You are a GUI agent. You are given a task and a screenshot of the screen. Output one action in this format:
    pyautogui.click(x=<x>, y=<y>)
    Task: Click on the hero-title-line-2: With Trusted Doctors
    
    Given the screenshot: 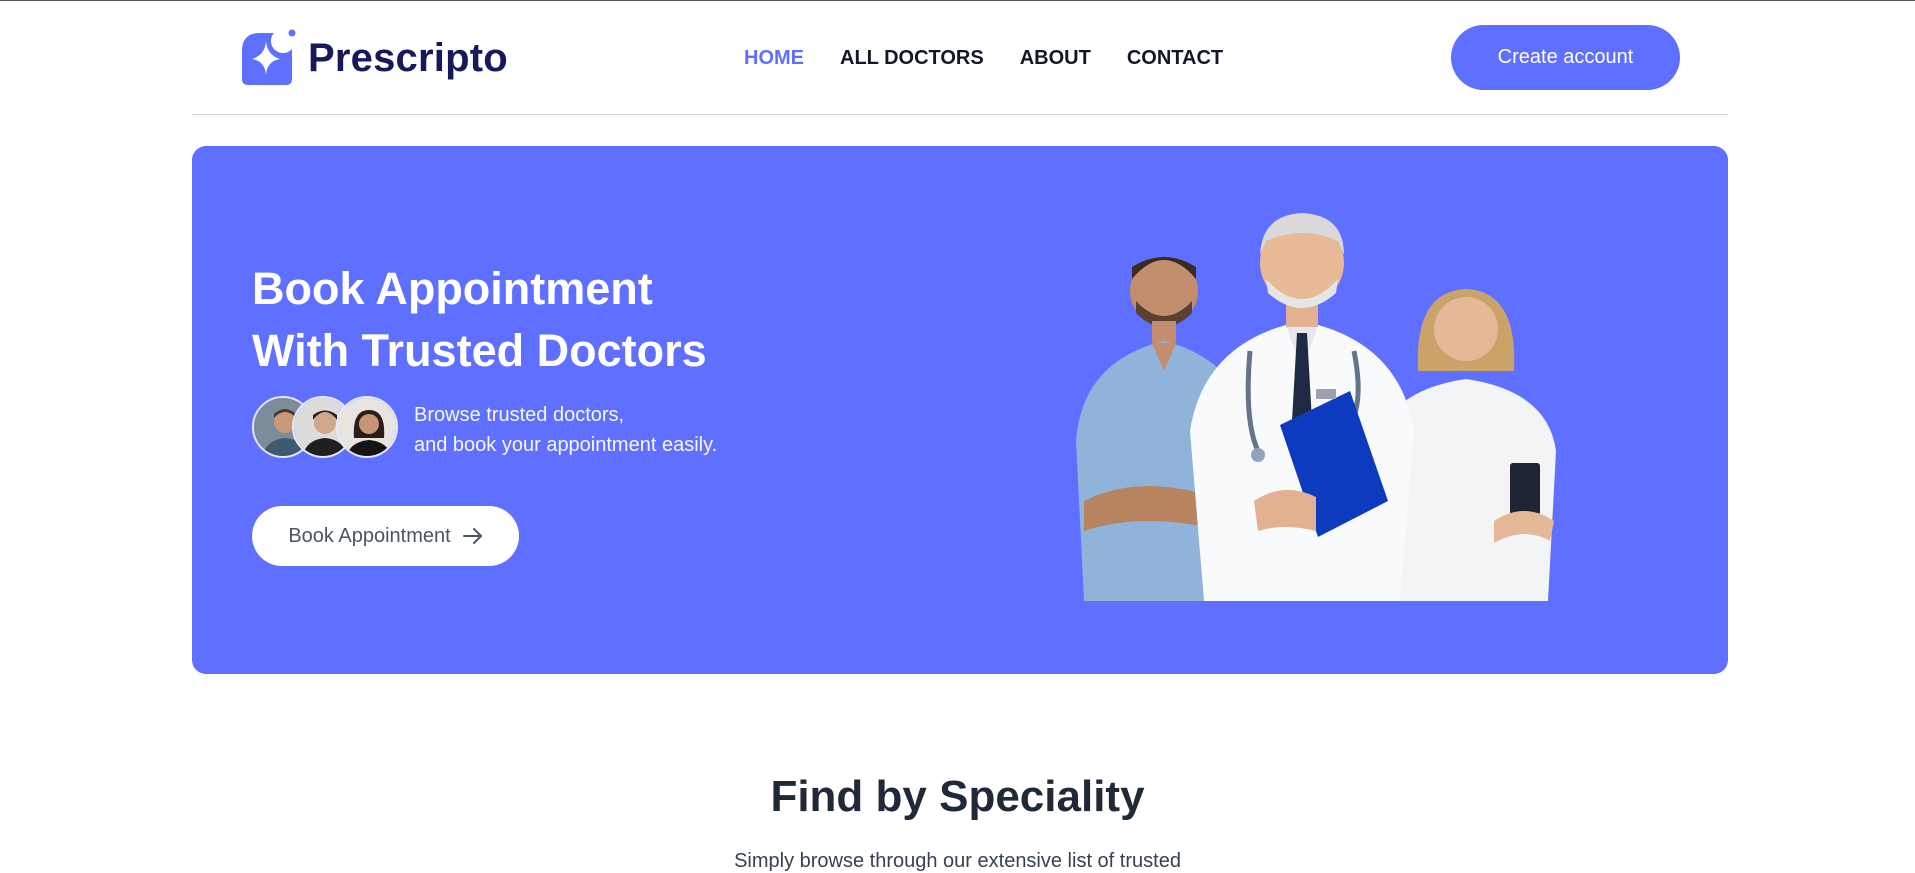 What is the action you would take?
    pyautogui.click(x=479, y=350)
    